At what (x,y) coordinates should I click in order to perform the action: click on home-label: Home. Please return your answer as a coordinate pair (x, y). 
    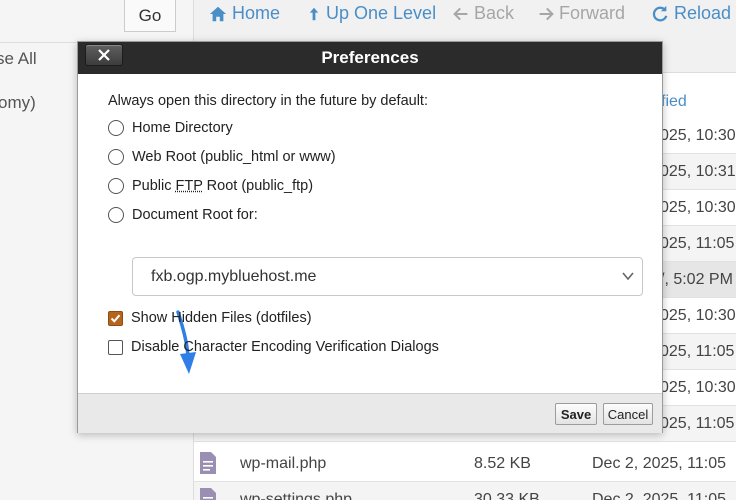
    Looking at the image, I should click on (256, 13).